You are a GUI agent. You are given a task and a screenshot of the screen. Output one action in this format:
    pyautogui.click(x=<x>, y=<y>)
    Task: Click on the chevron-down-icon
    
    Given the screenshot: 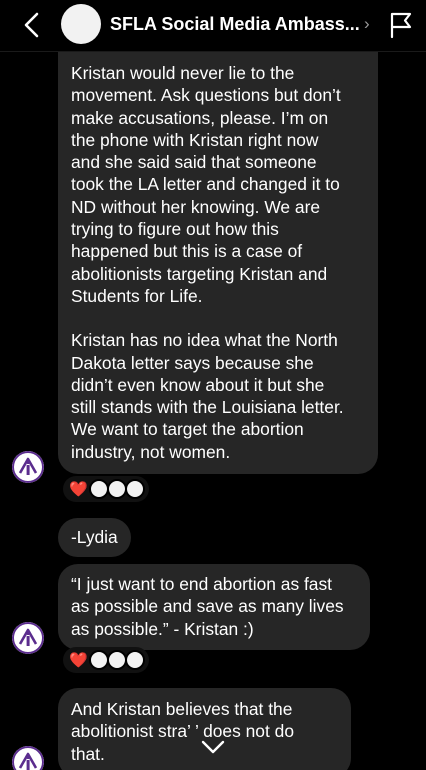 What is the action you would take?
    pyautogui.click(x=213, y=747)
    